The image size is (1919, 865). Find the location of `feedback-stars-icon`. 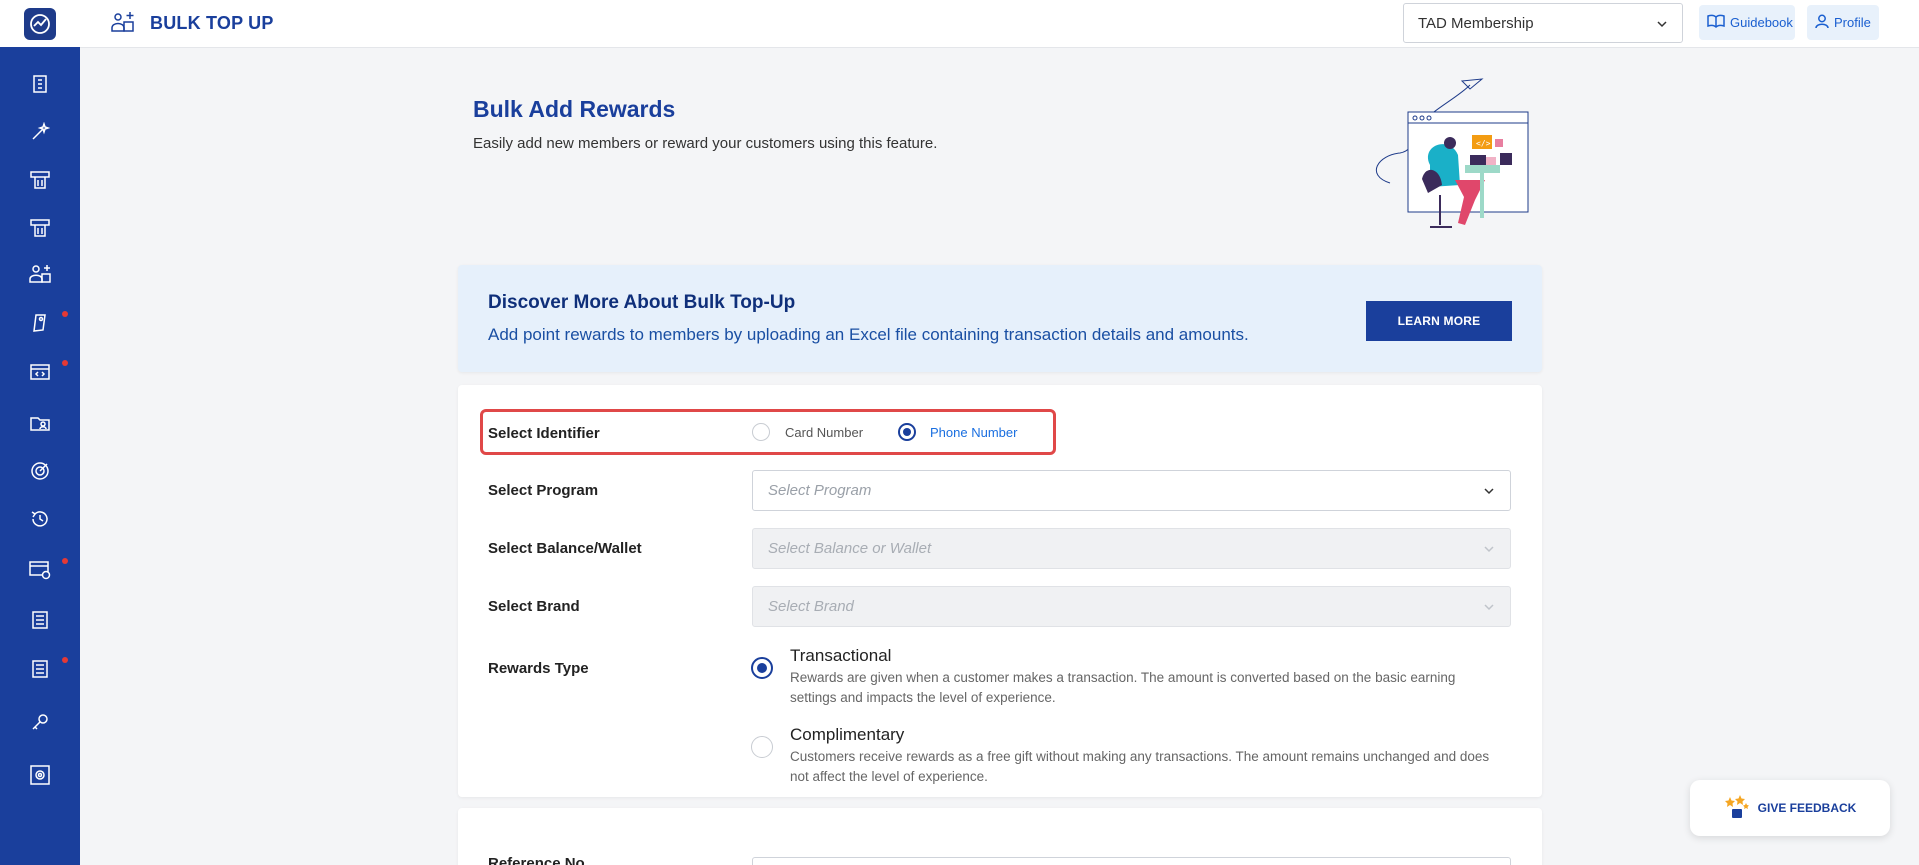

feedback-stars-icon is located at coordinates (1737, 808).